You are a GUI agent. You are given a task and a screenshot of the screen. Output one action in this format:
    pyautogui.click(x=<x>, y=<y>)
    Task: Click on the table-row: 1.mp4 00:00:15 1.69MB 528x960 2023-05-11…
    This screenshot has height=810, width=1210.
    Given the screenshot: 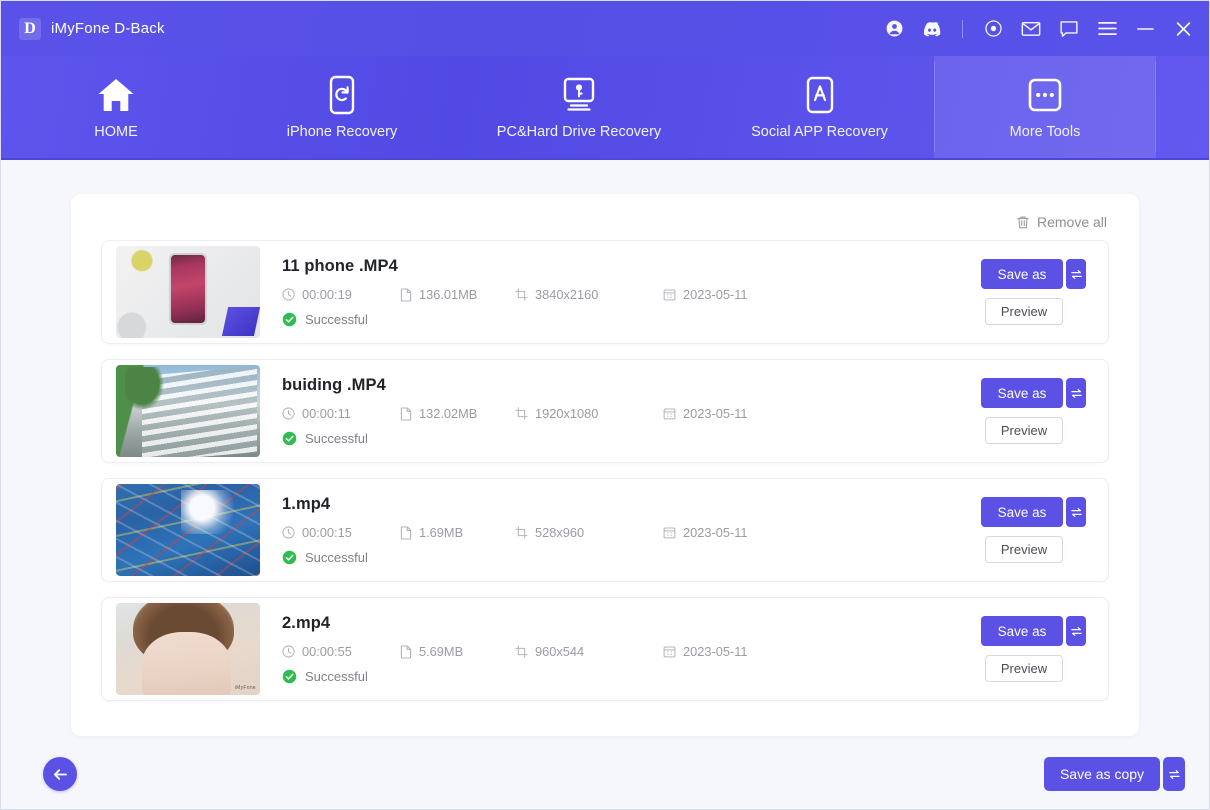 What is the action you would take?
    pyautogui.click(x=605, y=530)
    